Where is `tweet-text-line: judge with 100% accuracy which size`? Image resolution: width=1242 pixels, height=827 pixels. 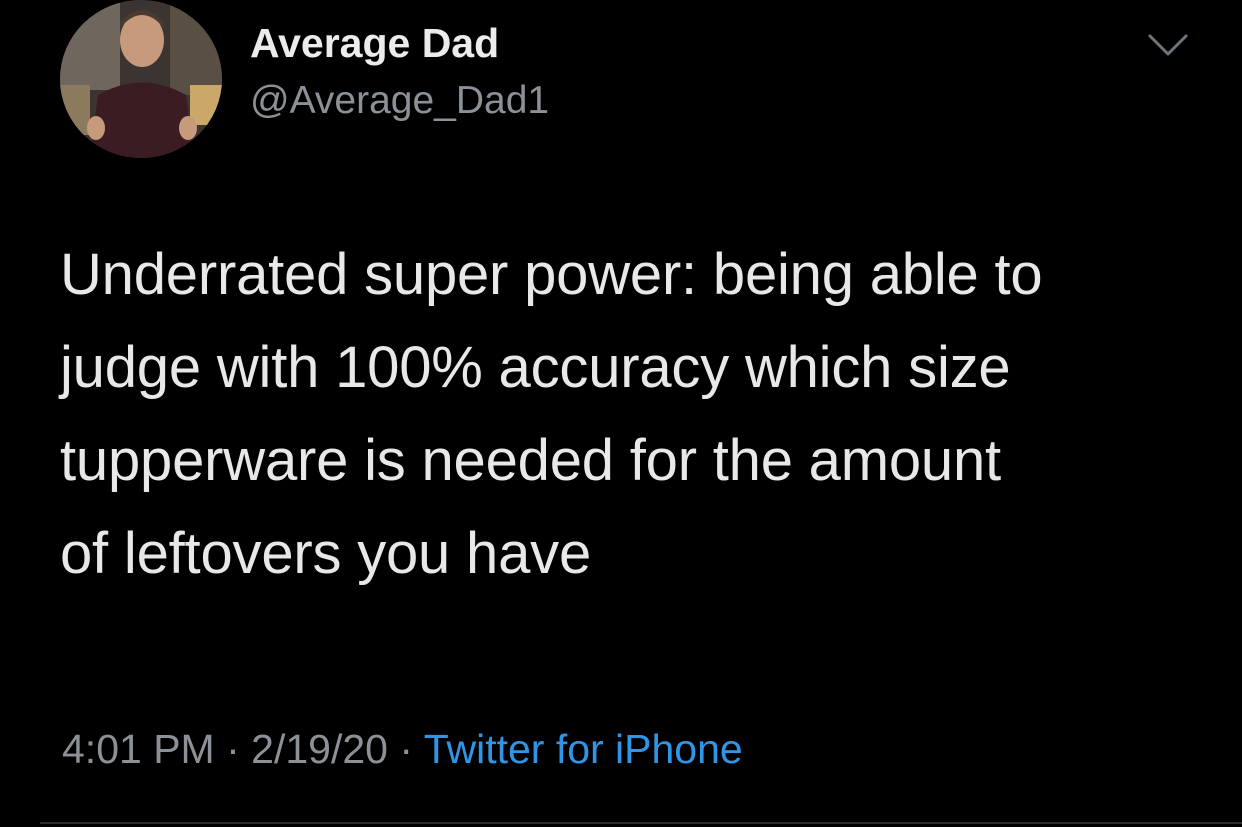
tweet-text-line: judge with 100% accuracy which size is located at coordinates (535, 367).